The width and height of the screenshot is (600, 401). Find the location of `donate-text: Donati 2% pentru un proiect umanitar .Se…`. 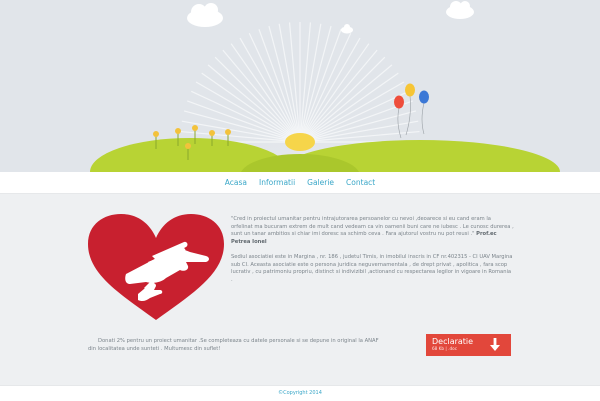

donate-text: Donati 2% pentru un proiect umanitar .Se… is located at coordinates (258, 345).